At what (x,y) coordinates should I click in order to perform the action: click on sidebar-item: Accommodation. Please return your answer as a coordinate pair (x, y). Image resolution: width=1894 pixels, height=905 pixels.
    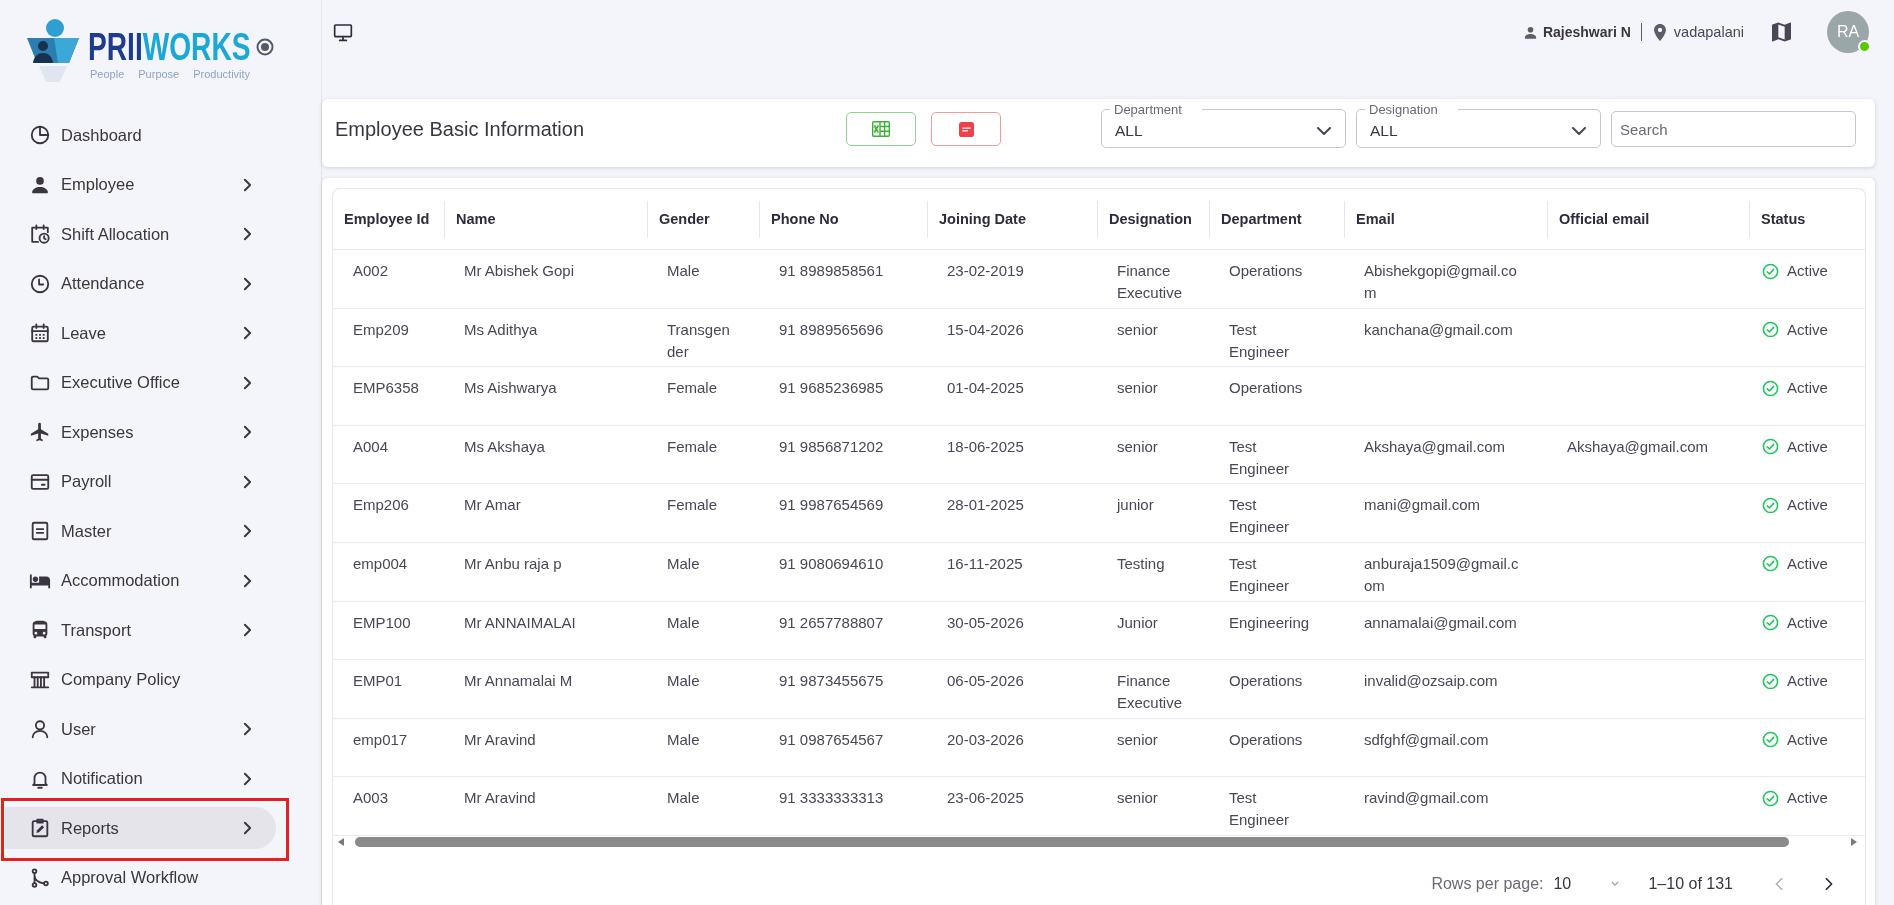
    Looking at the image, I should click on (140, 580).